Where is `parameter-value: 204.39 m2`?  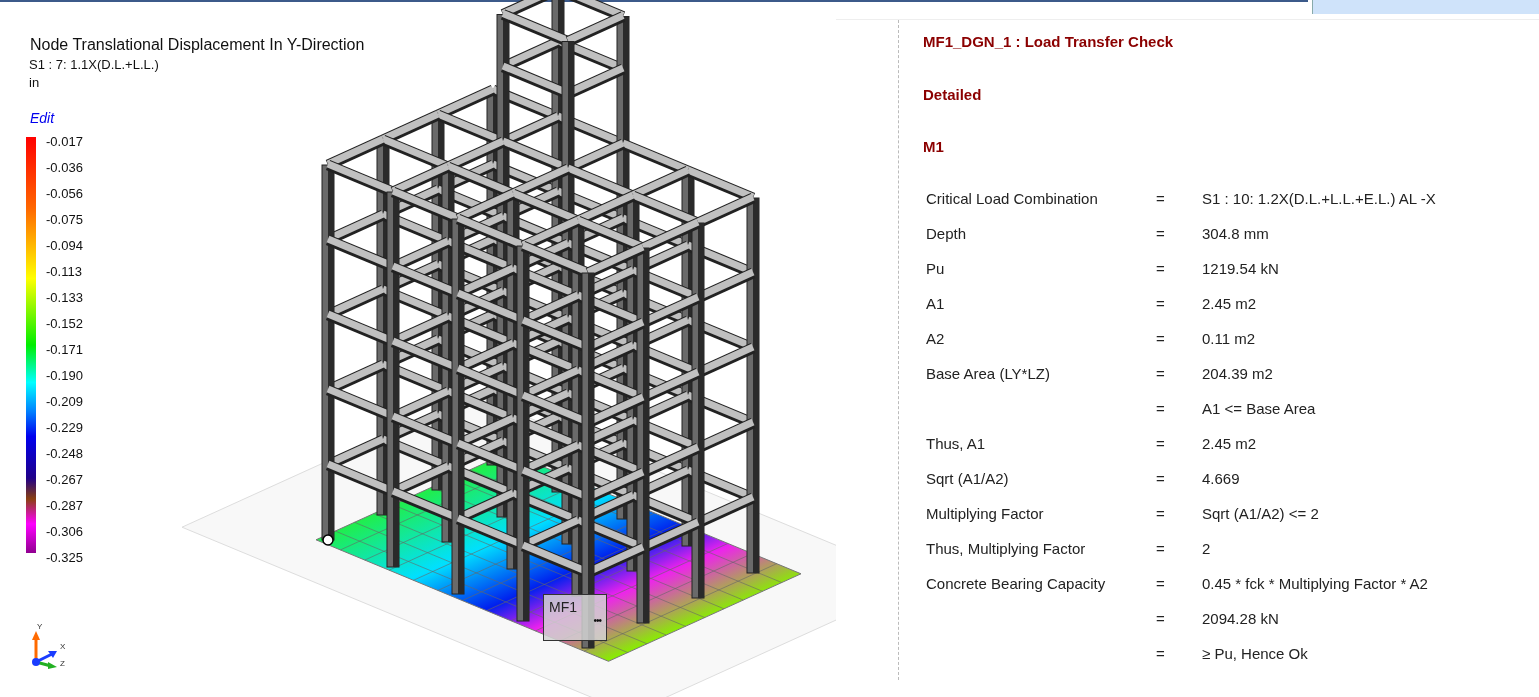 parameter-value: 204.39 m2 is located at coordinates (1238, 374).